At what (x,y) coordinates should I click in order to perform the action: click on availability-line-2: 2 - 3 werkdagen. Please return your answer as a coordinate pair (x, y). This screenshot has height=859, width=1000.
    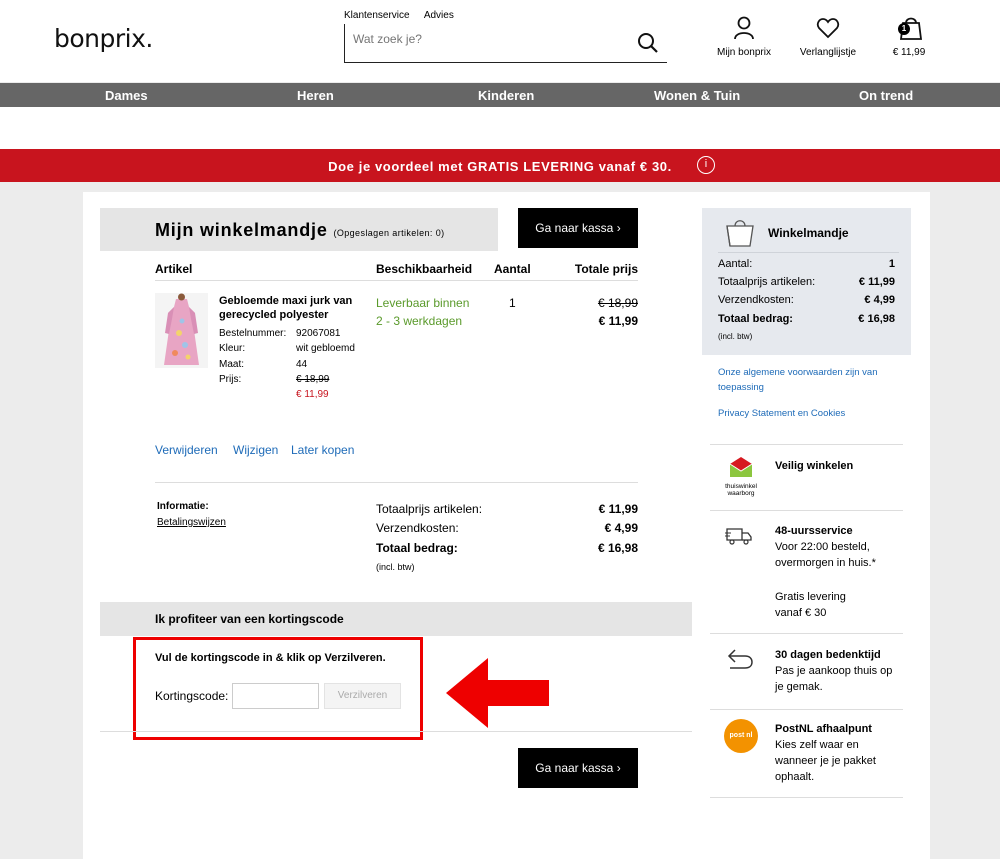
    Looking at the image, I should click on (419, 321).